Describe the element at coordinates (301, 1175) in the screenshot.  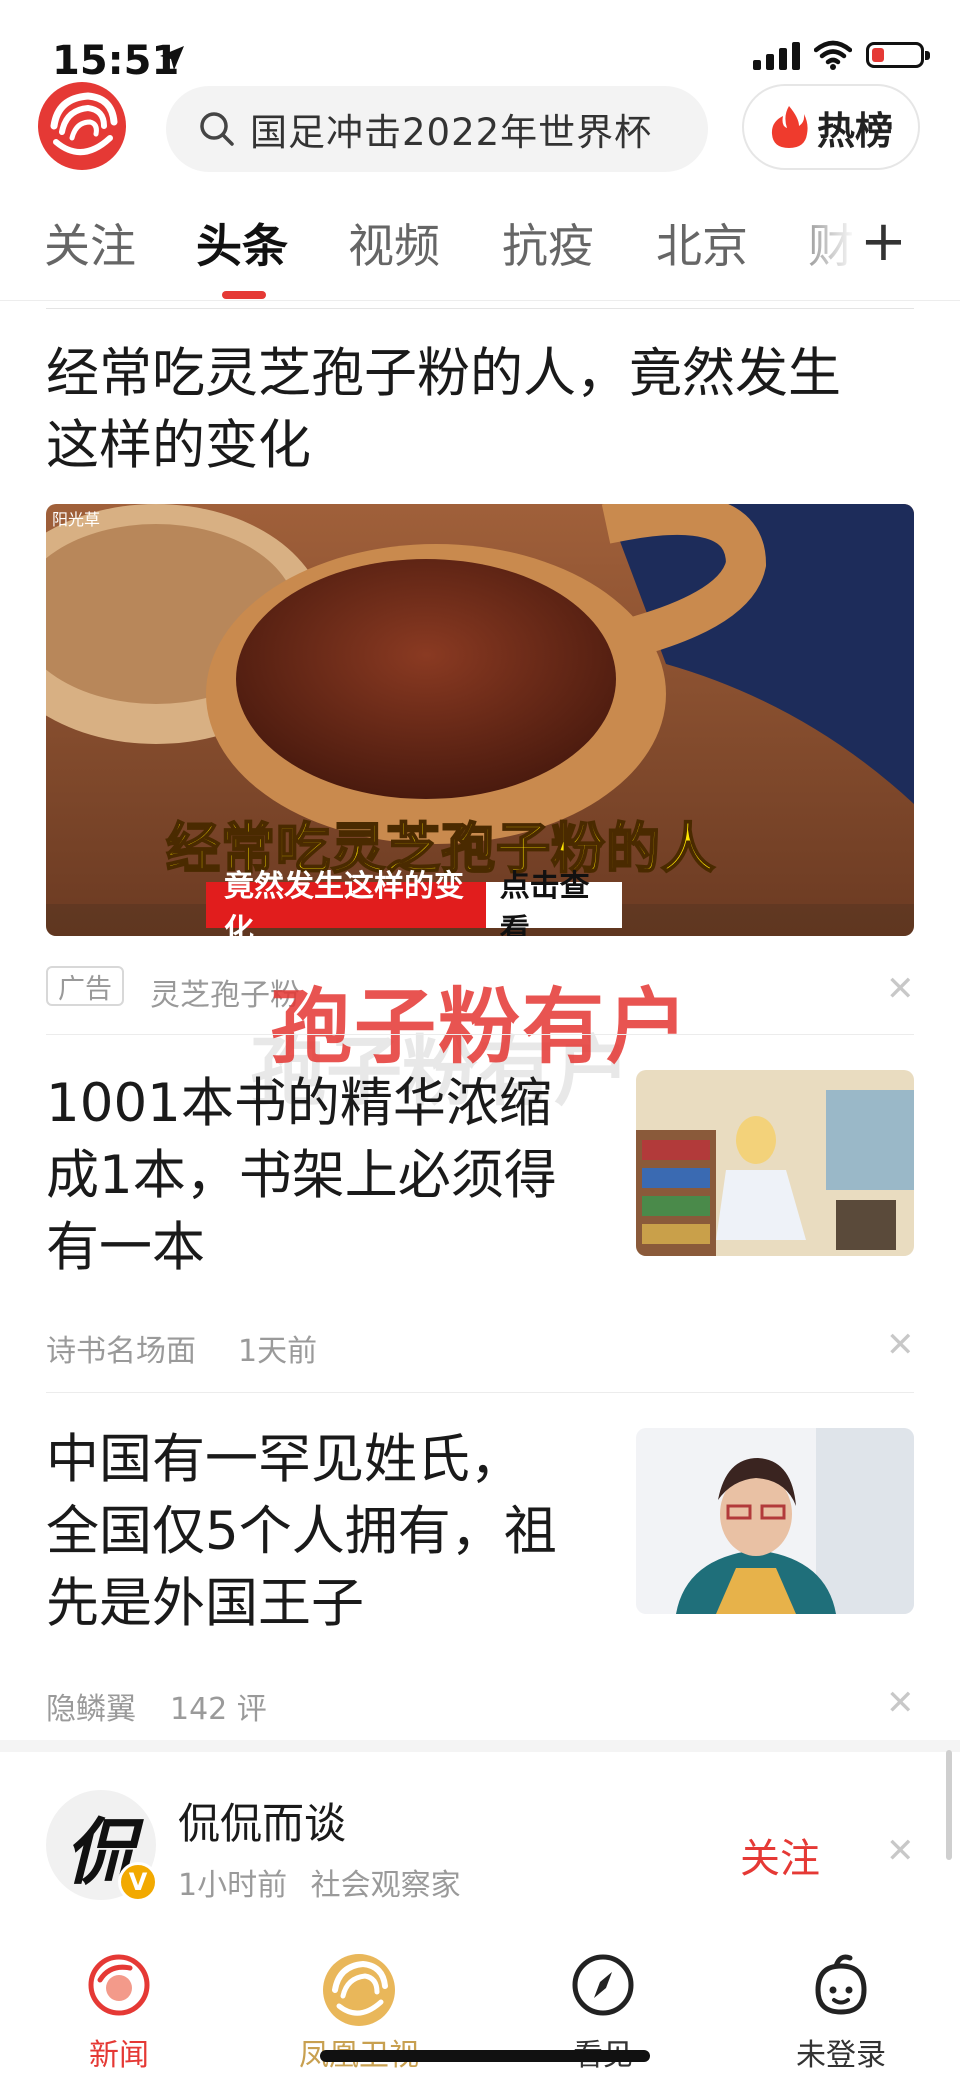
I see `article-headline-line: 成1本，书架上必须得` at that location.